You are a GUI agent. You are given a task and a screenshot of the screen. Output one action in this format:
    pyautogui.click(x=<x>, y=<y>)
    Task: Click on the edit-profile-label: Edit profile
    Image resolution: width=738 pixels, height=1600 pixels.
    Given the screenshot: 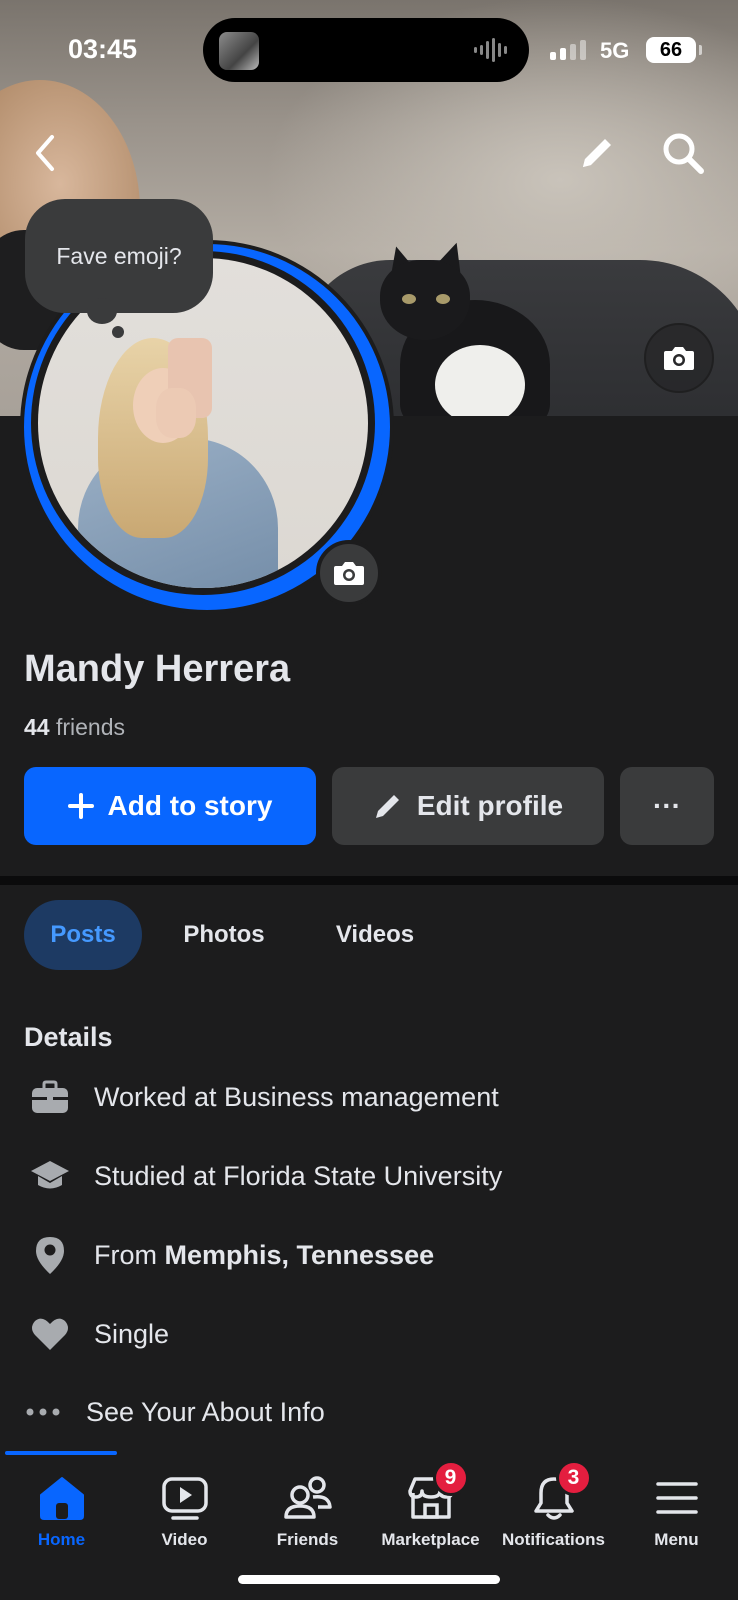 What is the action you would take?
    pyautogui.click(x=490, y=805)
    